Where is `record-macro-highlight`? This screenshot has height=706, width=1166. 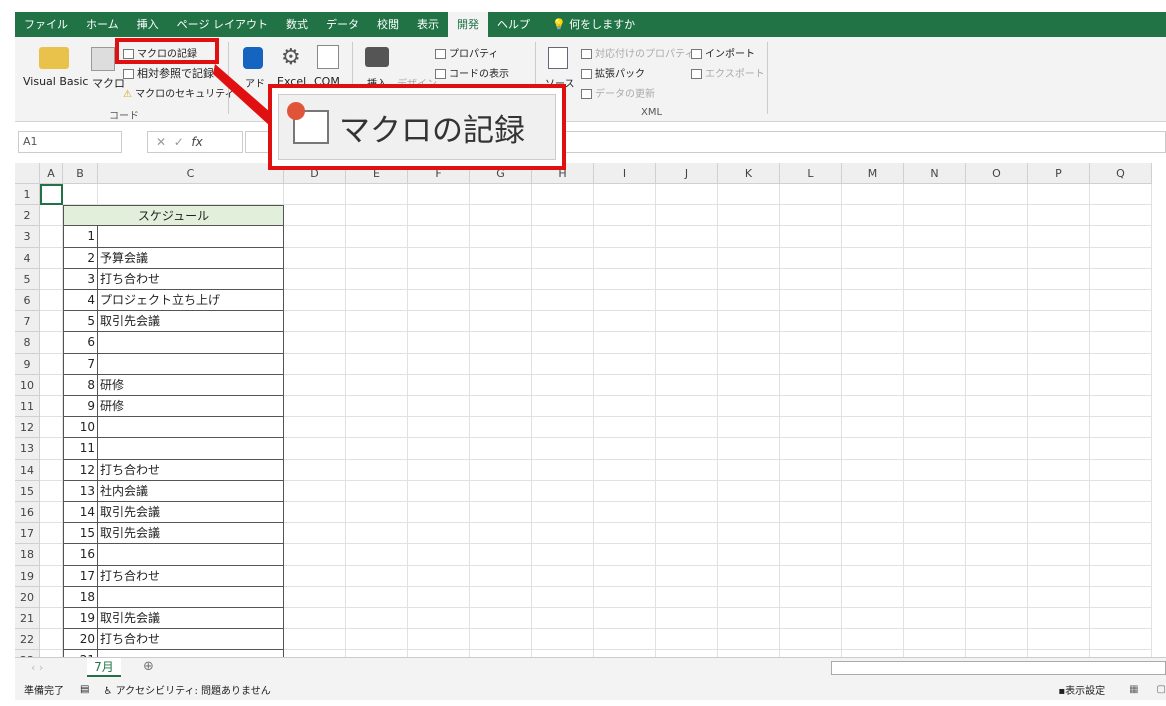 record-macro-highlight is located at coordinates (167, 51).